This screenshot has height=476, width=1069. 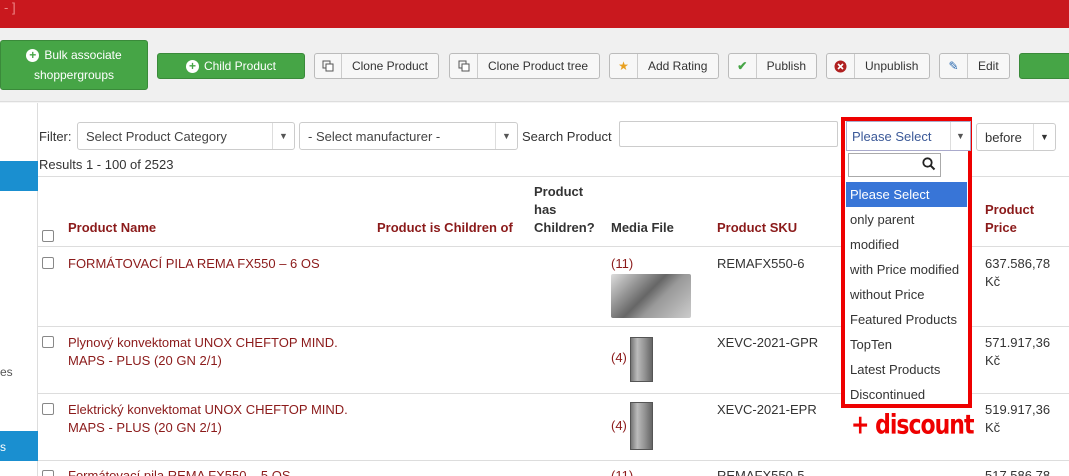 What do you see at coordinates (1018, 409) in the screenshot?
I see `product-price: 519.917,36` at bounding box center [1018, 409].